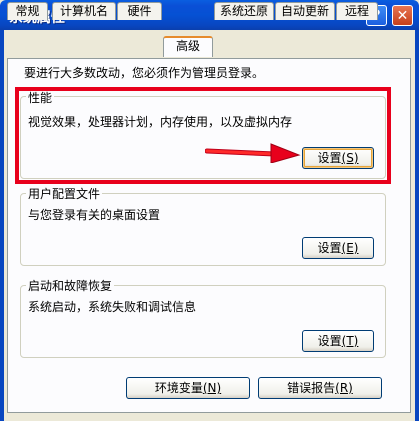  I want to click on tab-remote: 远程, so click(357, 11).